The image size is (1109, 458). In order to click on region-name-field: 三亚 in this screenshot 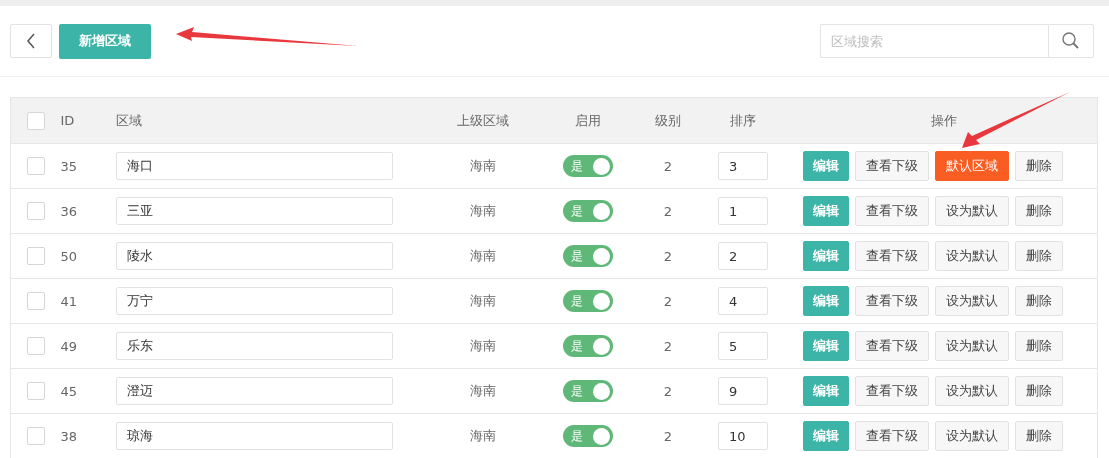, I will do `click(254, 211)`.